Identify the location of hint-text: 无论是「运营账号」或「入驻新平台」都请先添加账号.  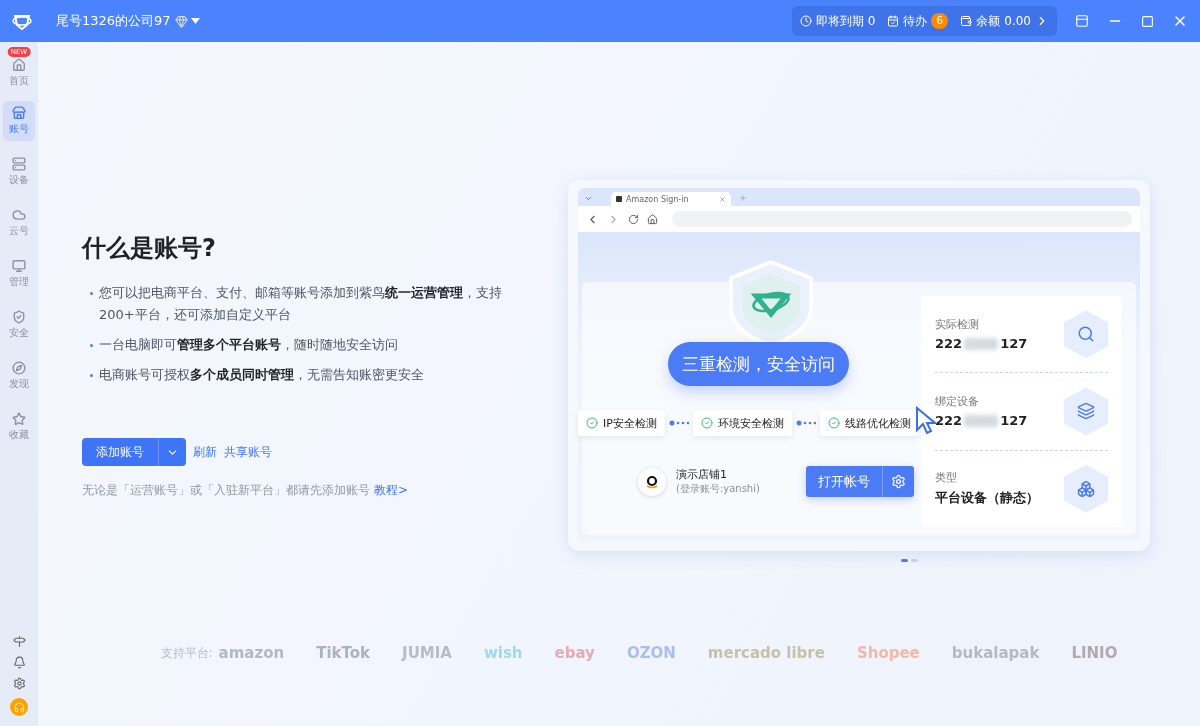
(226, 490).